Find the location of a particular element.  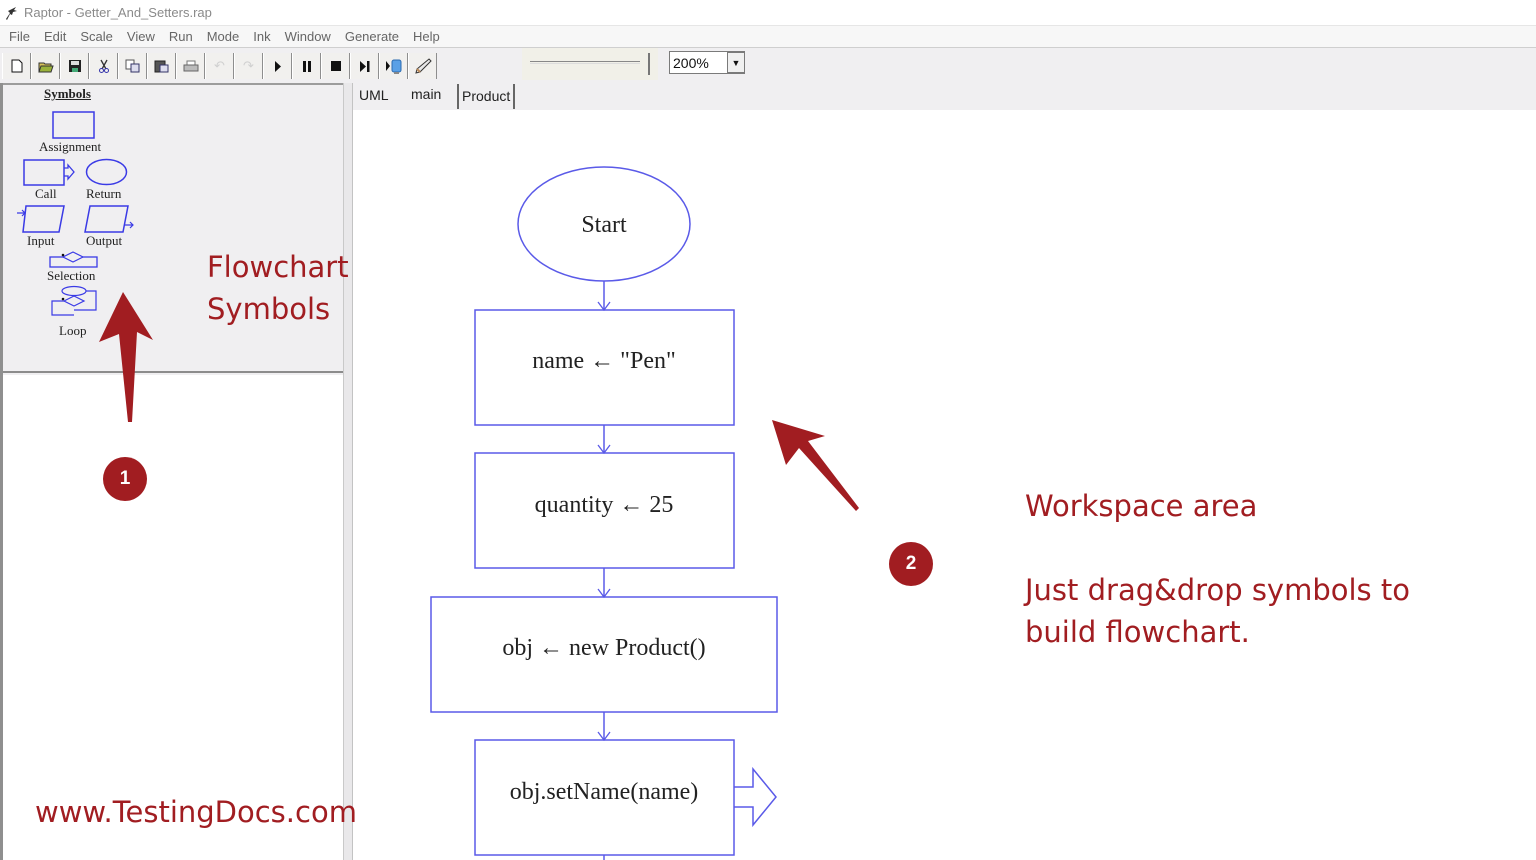

zoom-select: 200% ▼ is located at coordinates (707, 62).